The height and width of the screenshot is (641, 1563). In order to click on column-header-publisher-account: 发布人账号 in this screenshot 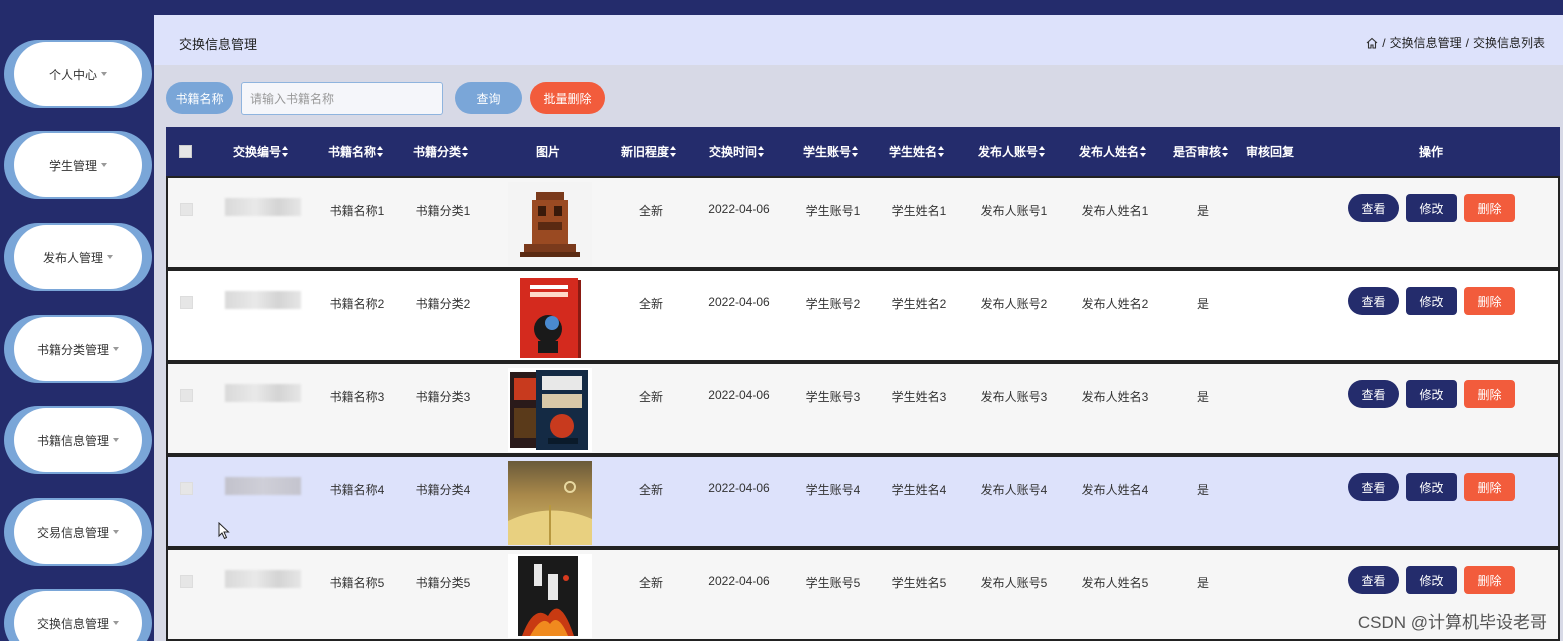, I will do `click(1012, 151)`.